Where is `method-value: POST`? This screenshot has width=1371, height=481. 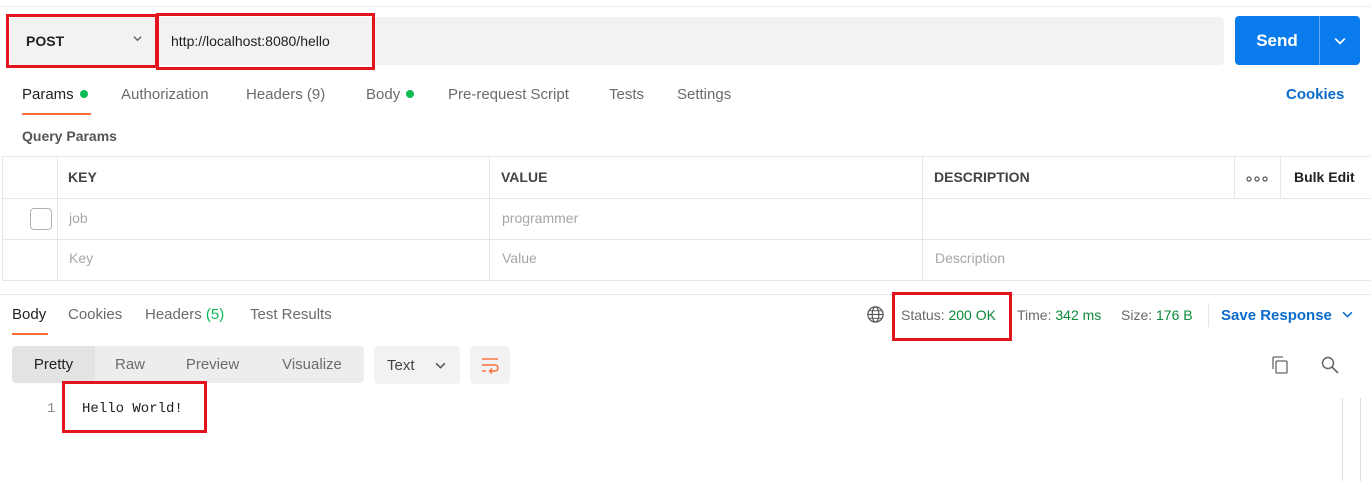 method-value: POST is located at coordinates (45, 41).